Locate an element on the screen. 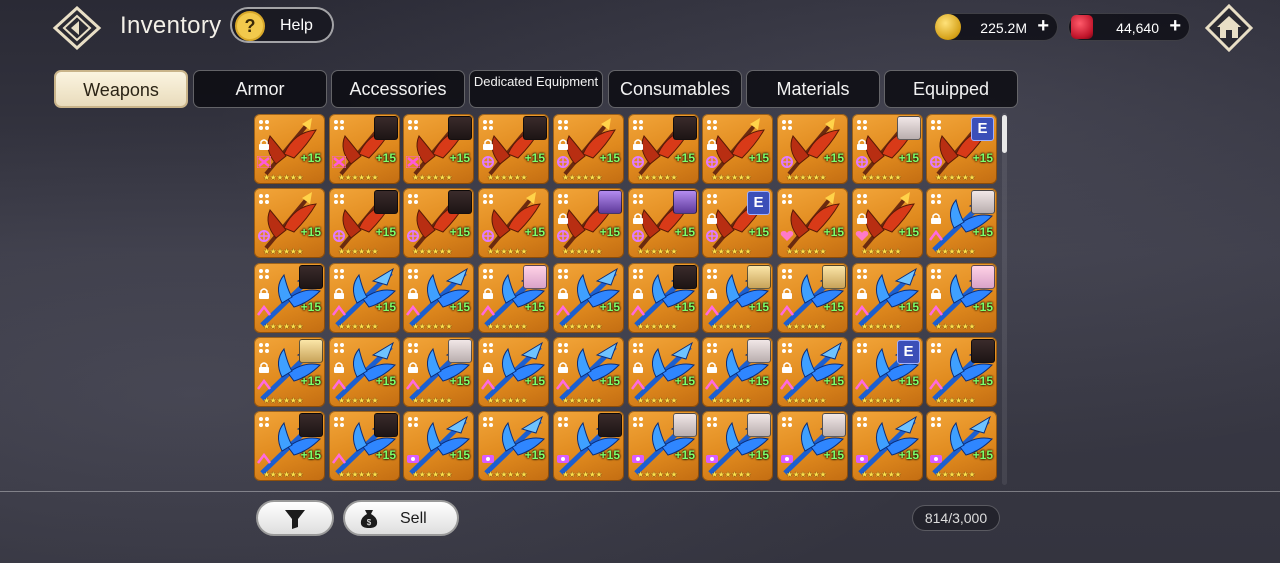  tab-equipped: Equipped is located at coordinates (951, 89).